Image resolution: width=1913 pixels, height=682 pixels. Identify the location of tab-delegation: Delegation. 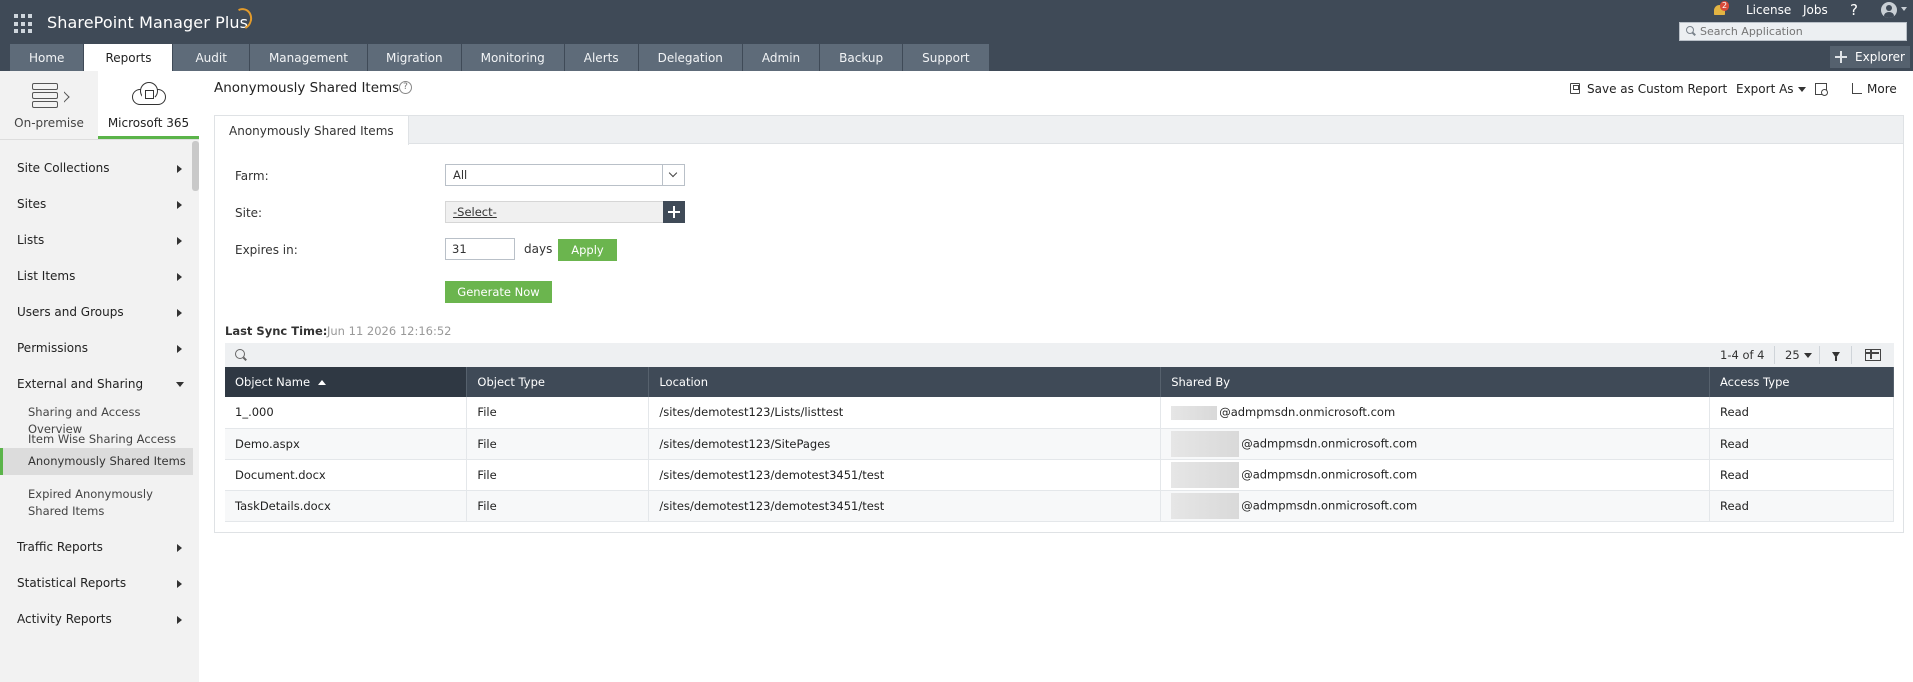
(690, 57).